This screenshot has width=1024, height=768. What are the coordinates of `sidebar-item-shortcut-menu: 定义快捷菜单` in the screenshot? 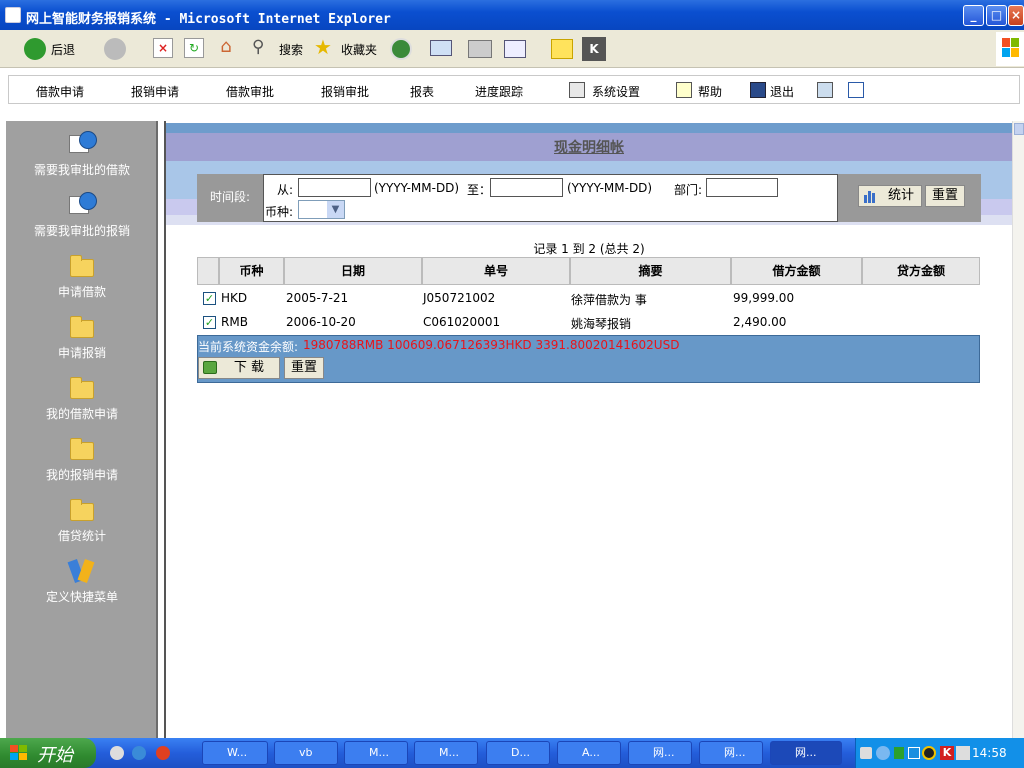 It's located at (82, 581).